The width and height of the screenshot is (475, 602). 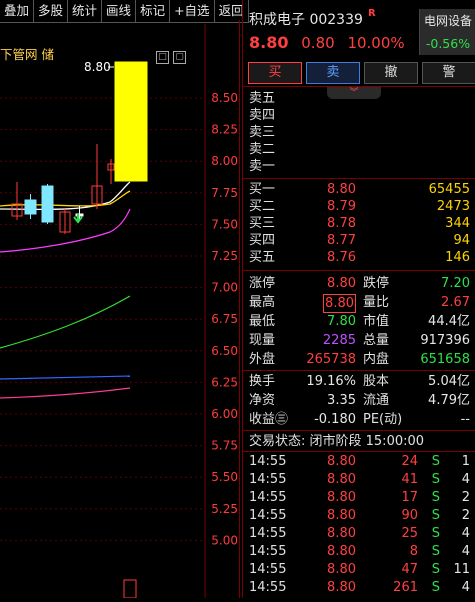 I want to click on stat-label: 内盘, so click(x=376, y=359).